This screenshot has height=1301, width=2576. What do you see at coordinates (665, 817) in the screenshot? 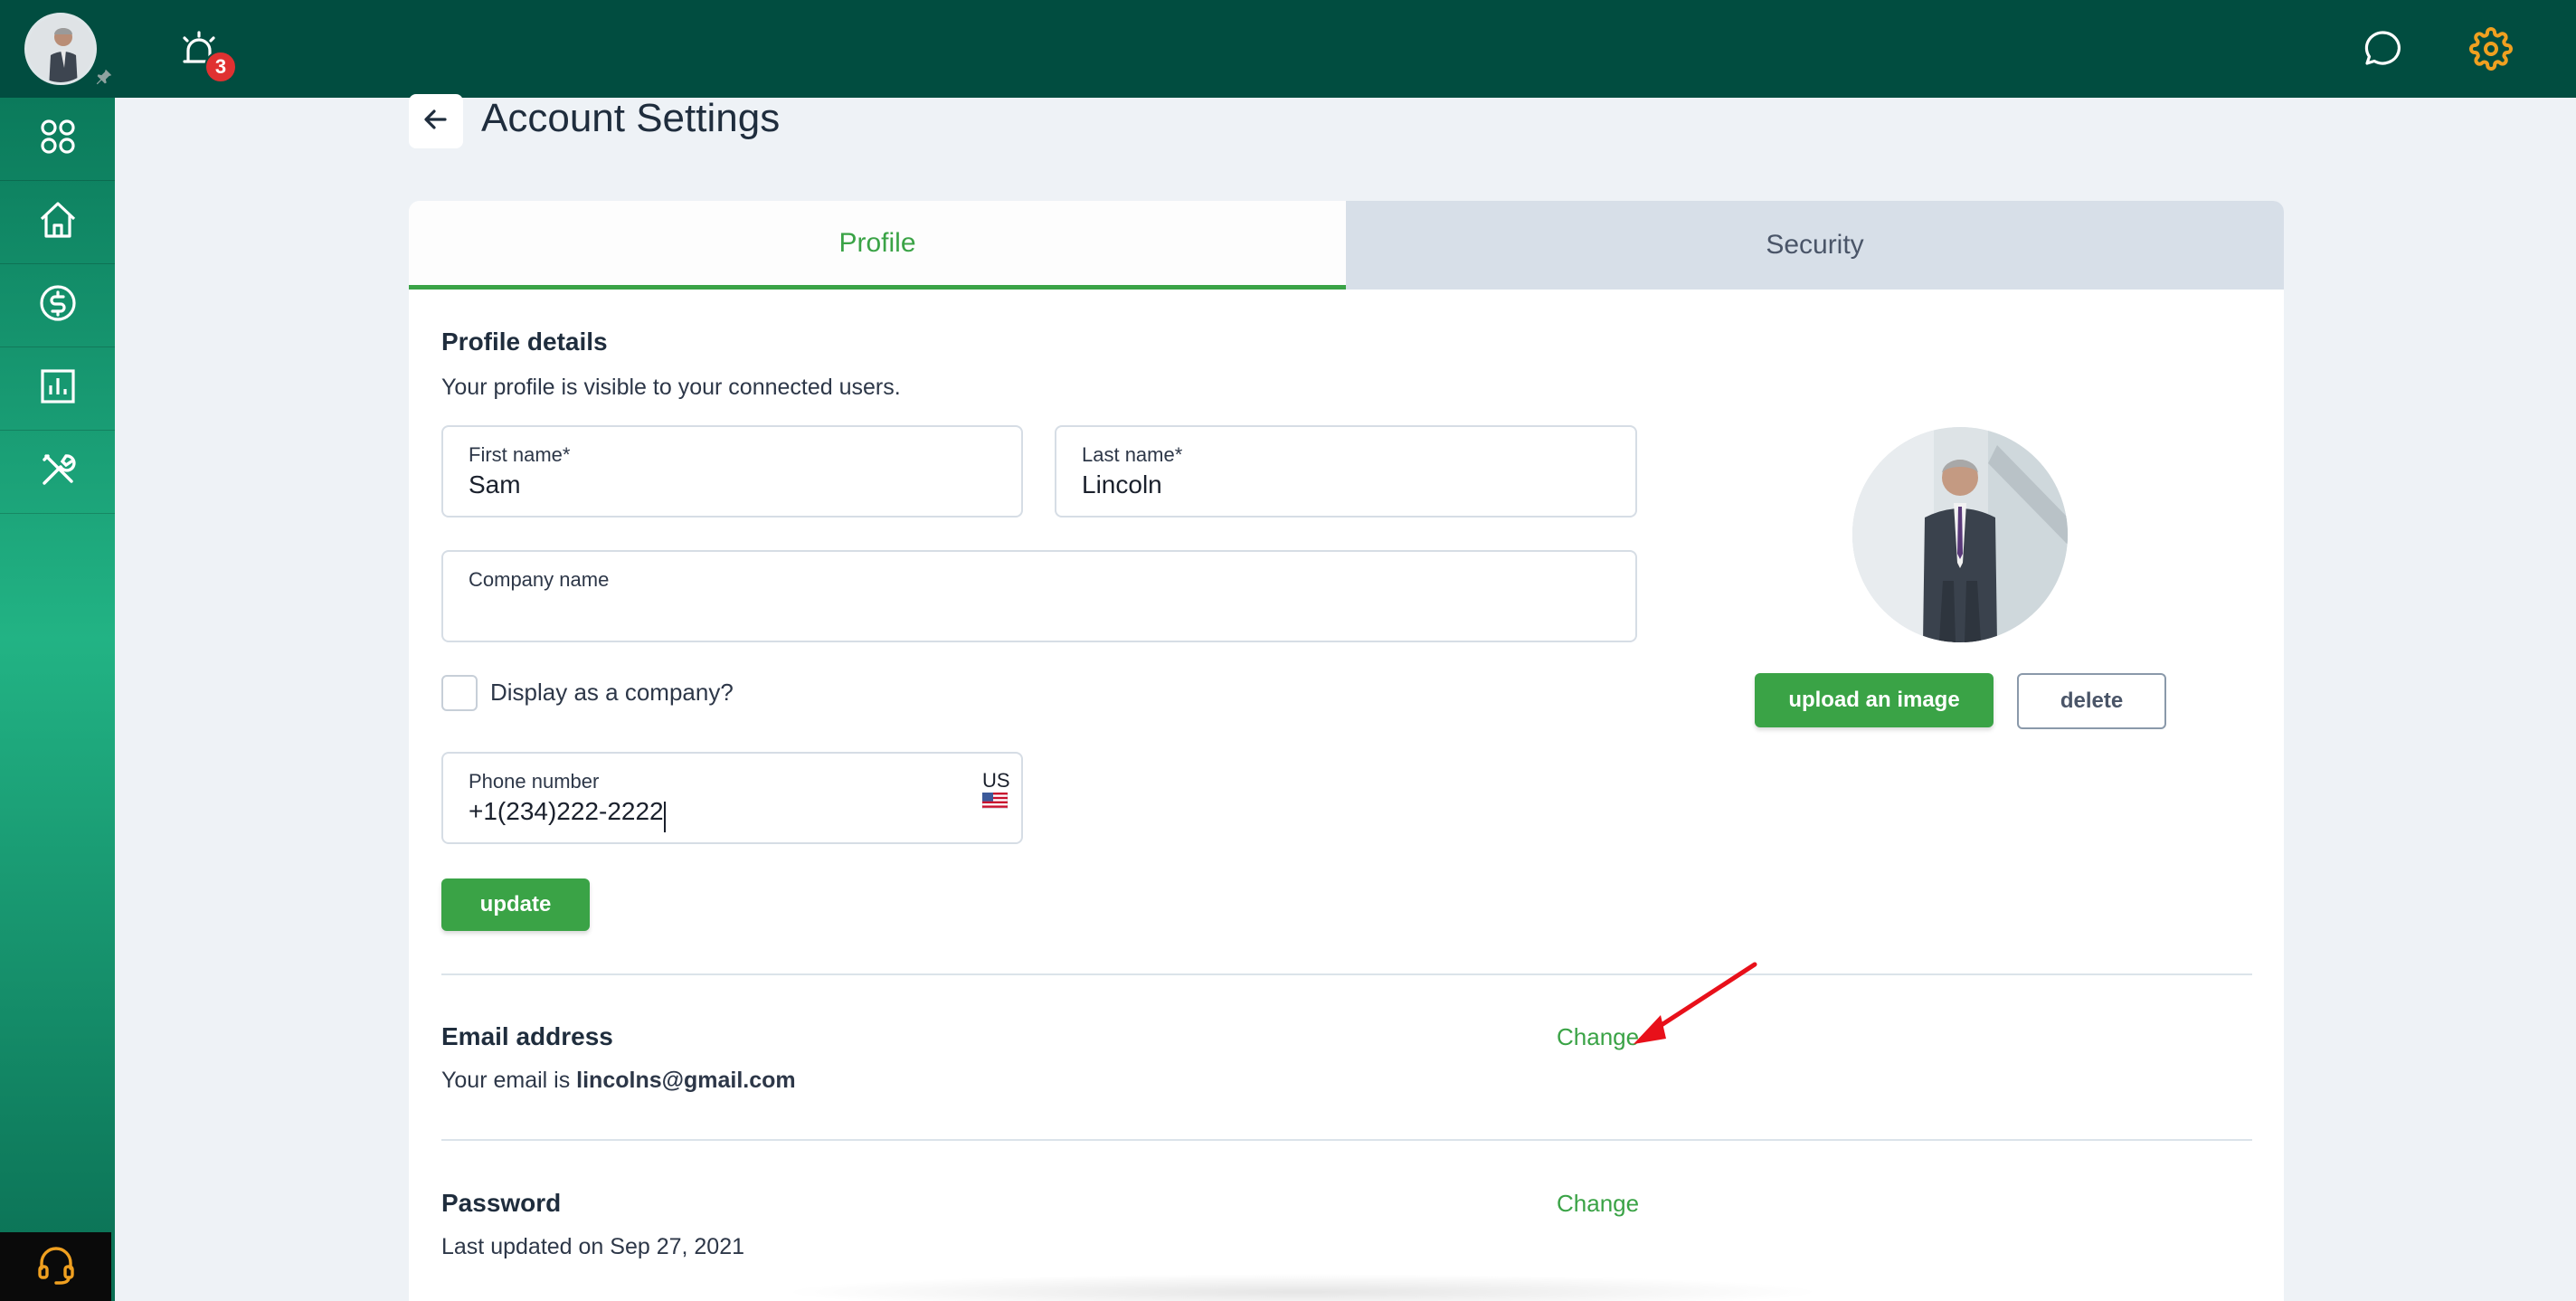
I see `text-cursor` at bounding box center [665, 817].